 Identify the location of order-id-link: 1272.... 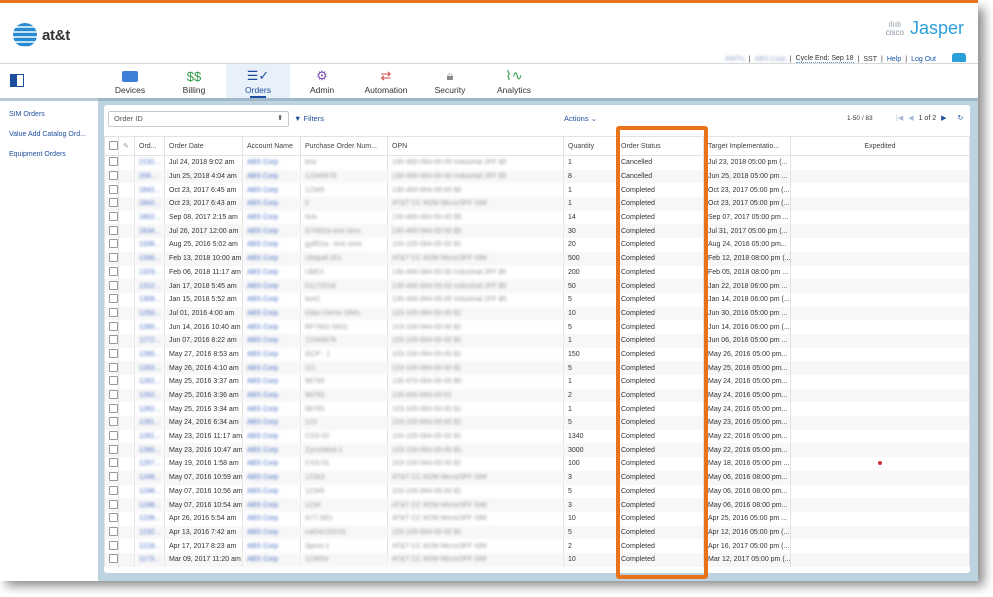
(149, 340).